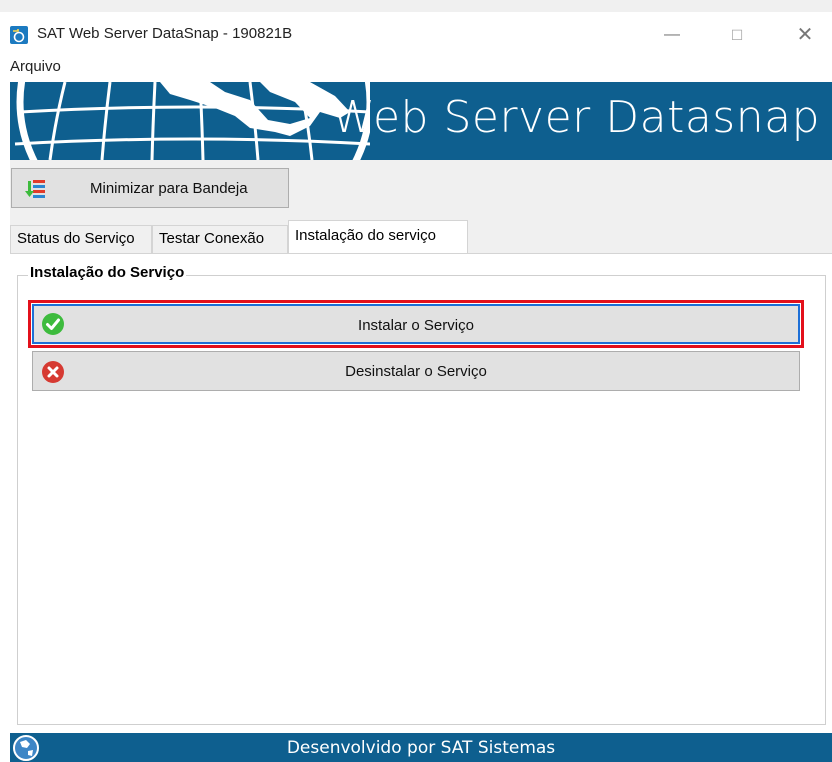 This screenshot has width=832, height=762. What do you see at coordinates (416, 67) in the screenshot?
I see `menu-bar: Arquivo` at bounding box center [416, 67].